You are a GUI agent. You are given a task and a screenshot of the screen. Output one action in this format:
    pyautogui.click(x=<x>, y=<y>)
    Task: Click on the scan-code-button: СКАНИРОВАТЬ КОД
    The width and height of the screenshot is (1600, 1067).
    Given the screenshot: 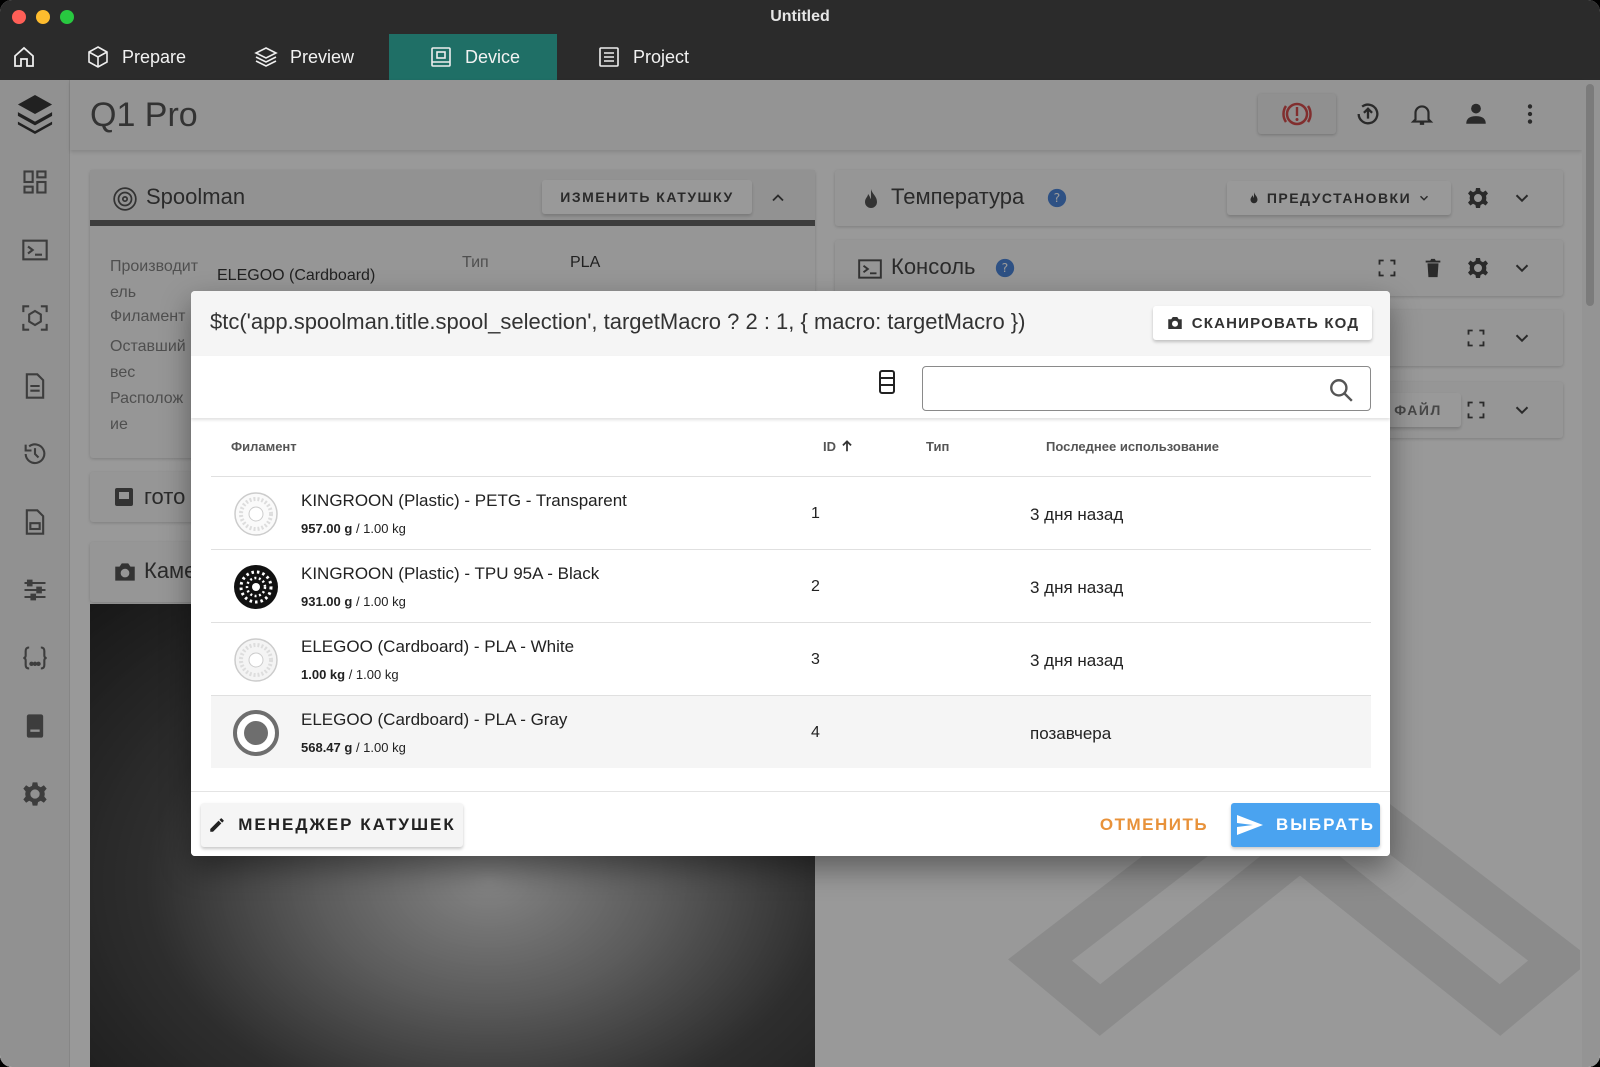 What is the action you would take?
    pyautogui.click(x=1262, y=323)
    